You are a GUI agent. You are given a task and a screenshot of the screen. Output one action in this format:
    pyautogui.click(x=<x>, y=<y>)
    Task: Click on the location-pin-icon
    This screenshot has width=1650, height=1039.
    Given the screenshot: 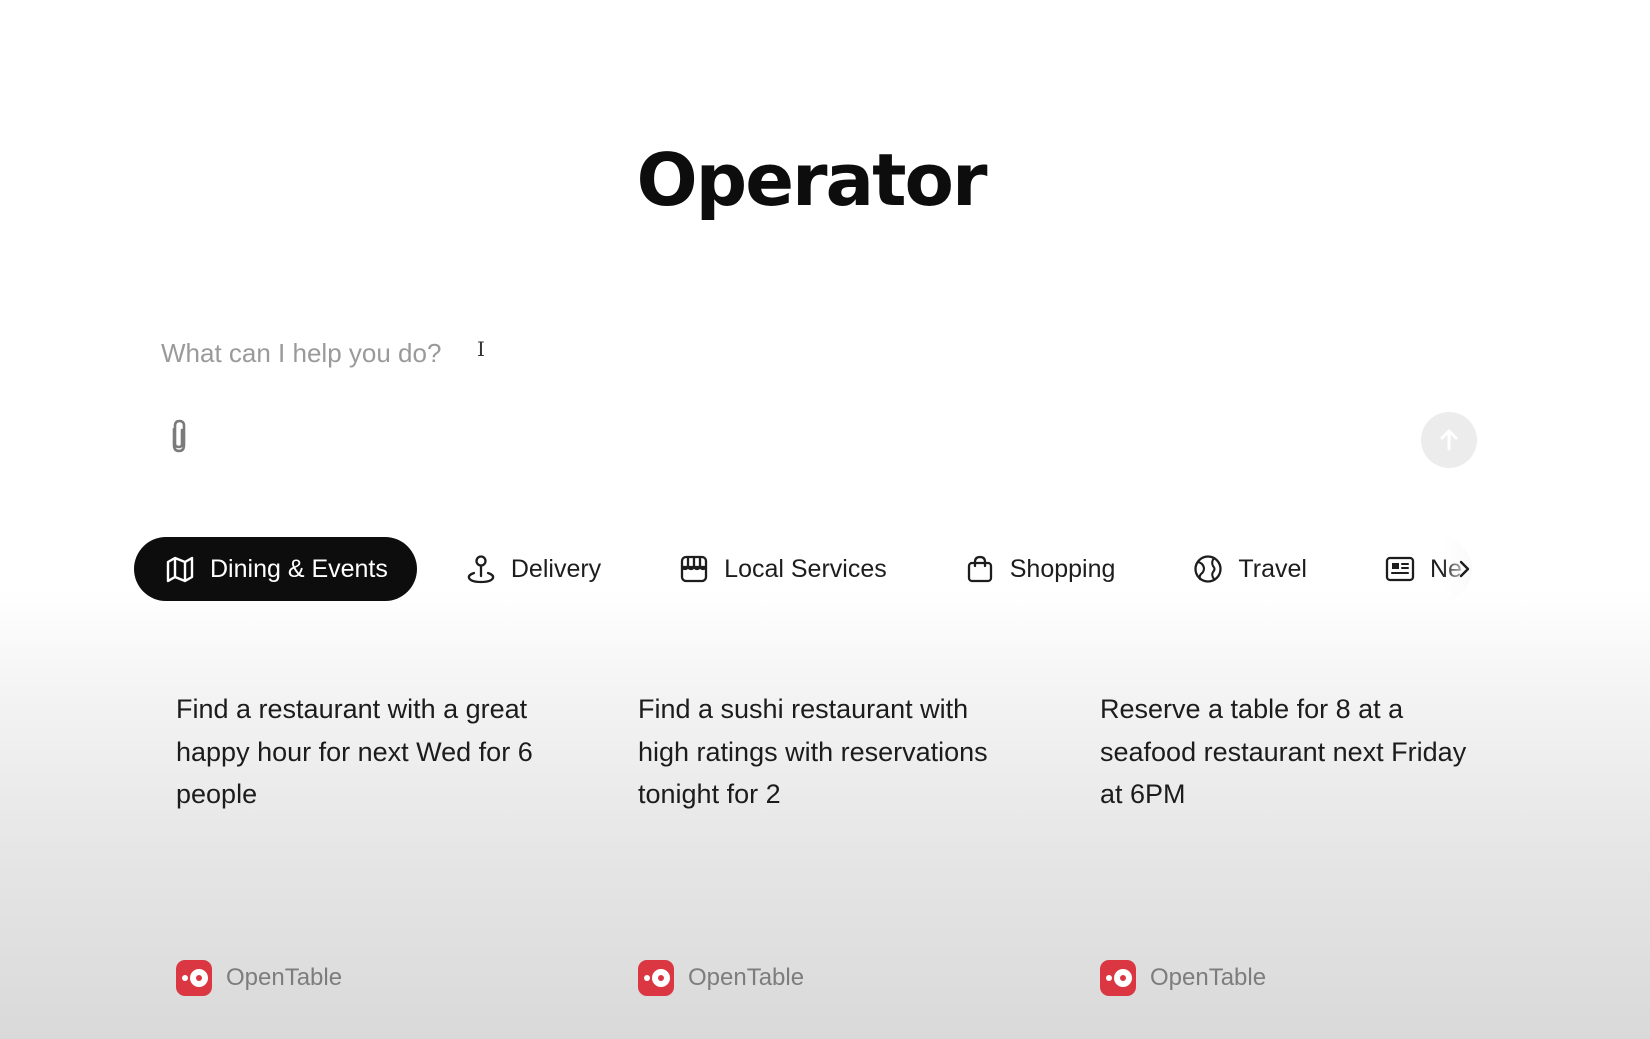 What is the action you would take?
    pyautogui.click(x=481, y=569)
    